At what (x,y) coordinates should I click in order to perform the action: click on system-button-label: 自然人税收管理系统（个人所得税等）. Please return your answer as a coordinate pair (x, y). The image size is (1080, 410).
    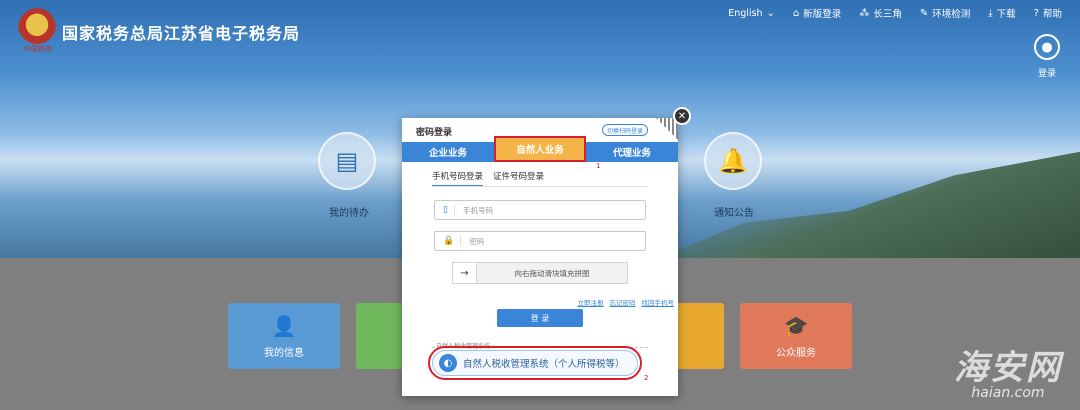
    Looking at the image, I should click on (544, 364).